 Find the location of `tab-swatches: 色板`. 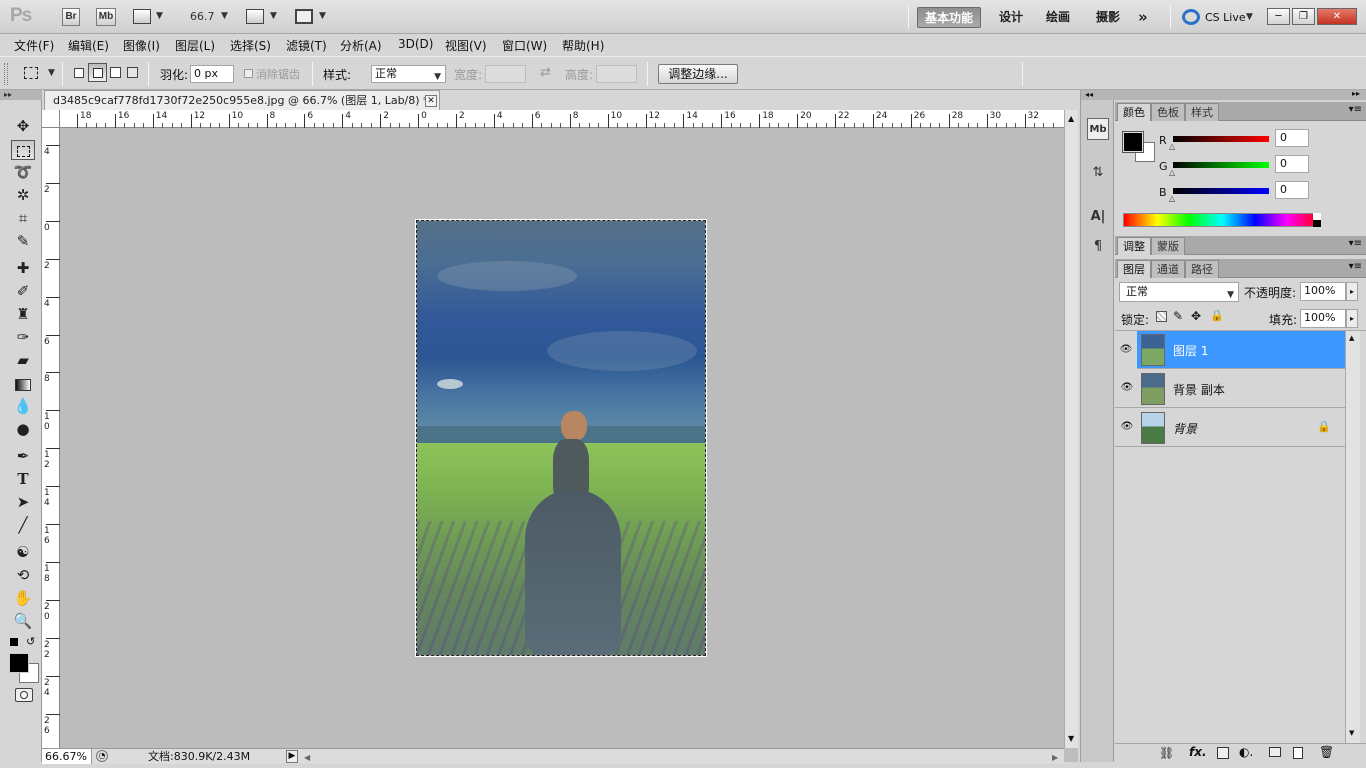

tab-swatches: 色板 is located at coordinates (1168, 112).